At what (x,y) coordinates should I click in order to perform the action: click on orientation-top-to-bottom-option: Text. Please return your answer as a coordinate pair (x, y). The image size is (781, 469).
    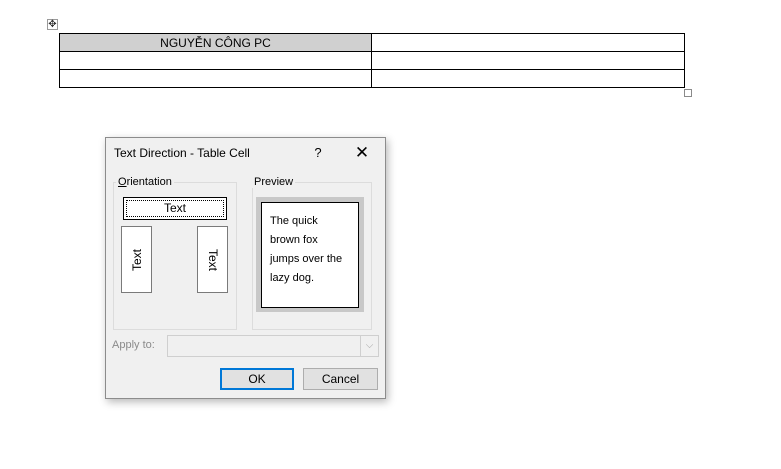
    Looking at the image, I should click on (212, 259).